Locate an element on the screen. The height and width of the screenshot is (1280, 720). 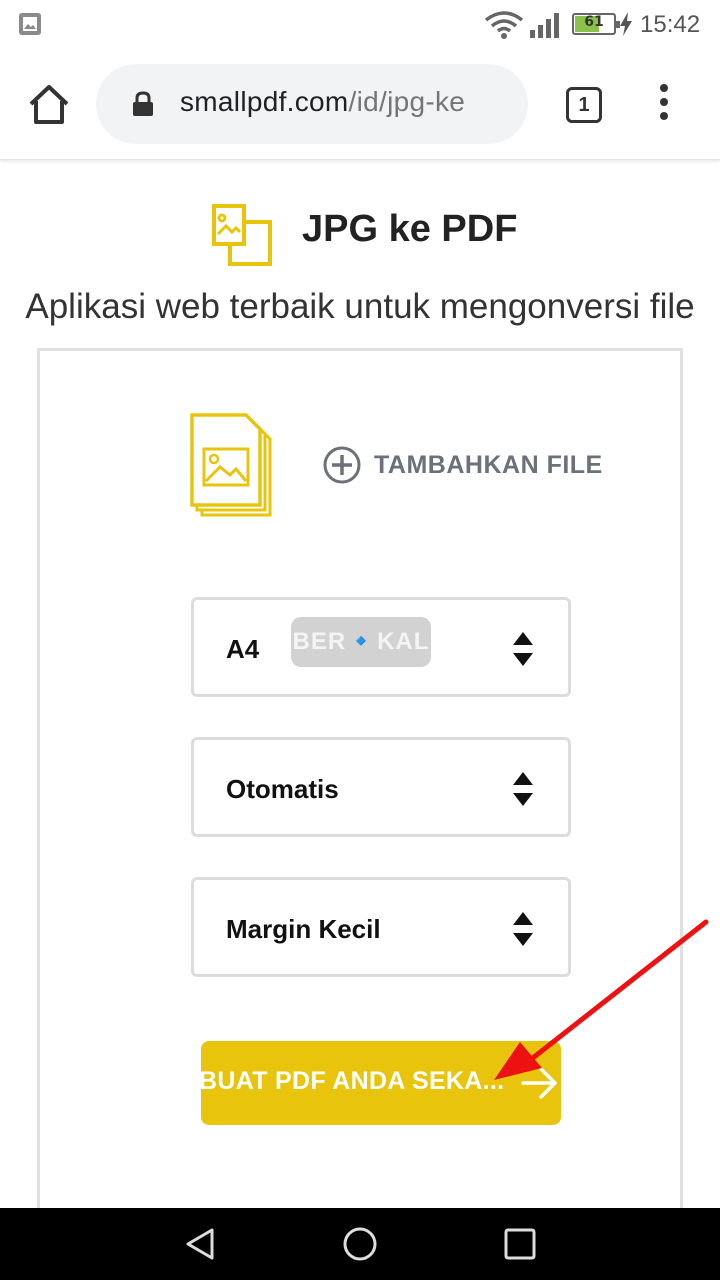
page-title: JPG ke PDF is located at coordinates (410, 229).